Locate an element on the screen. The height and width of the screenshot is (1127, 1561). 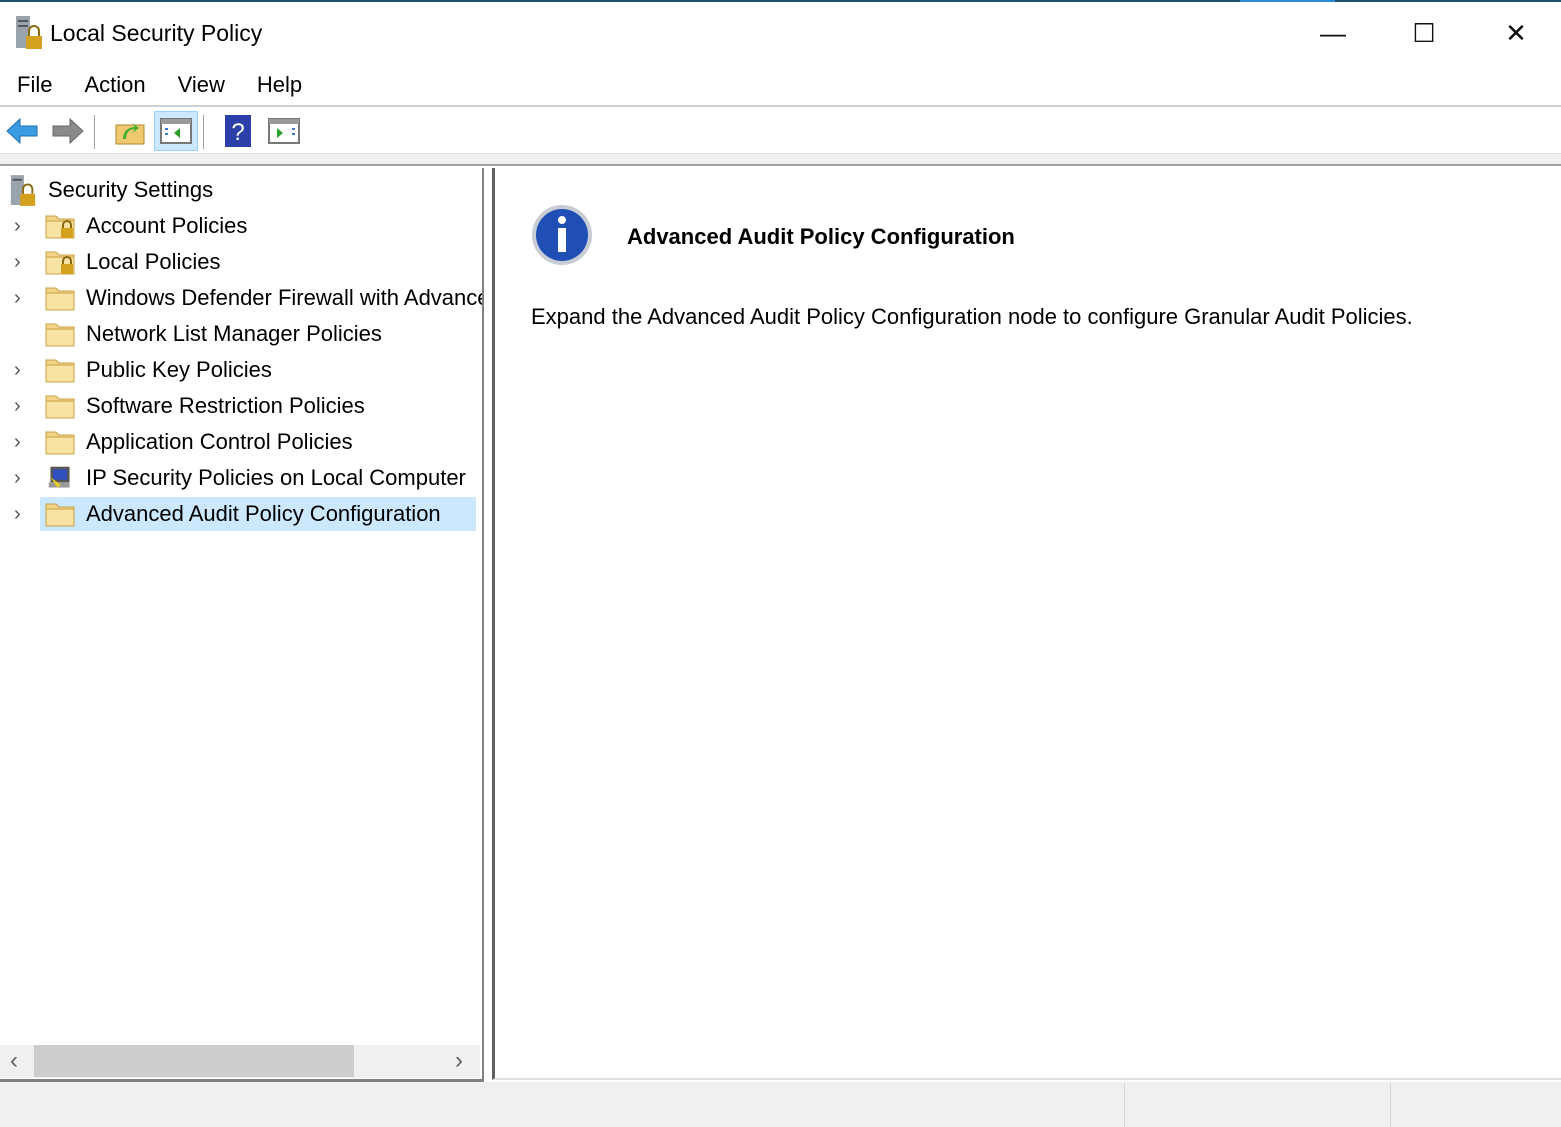
show-hide-console-tree-icon is located at coordinates (176, 131).